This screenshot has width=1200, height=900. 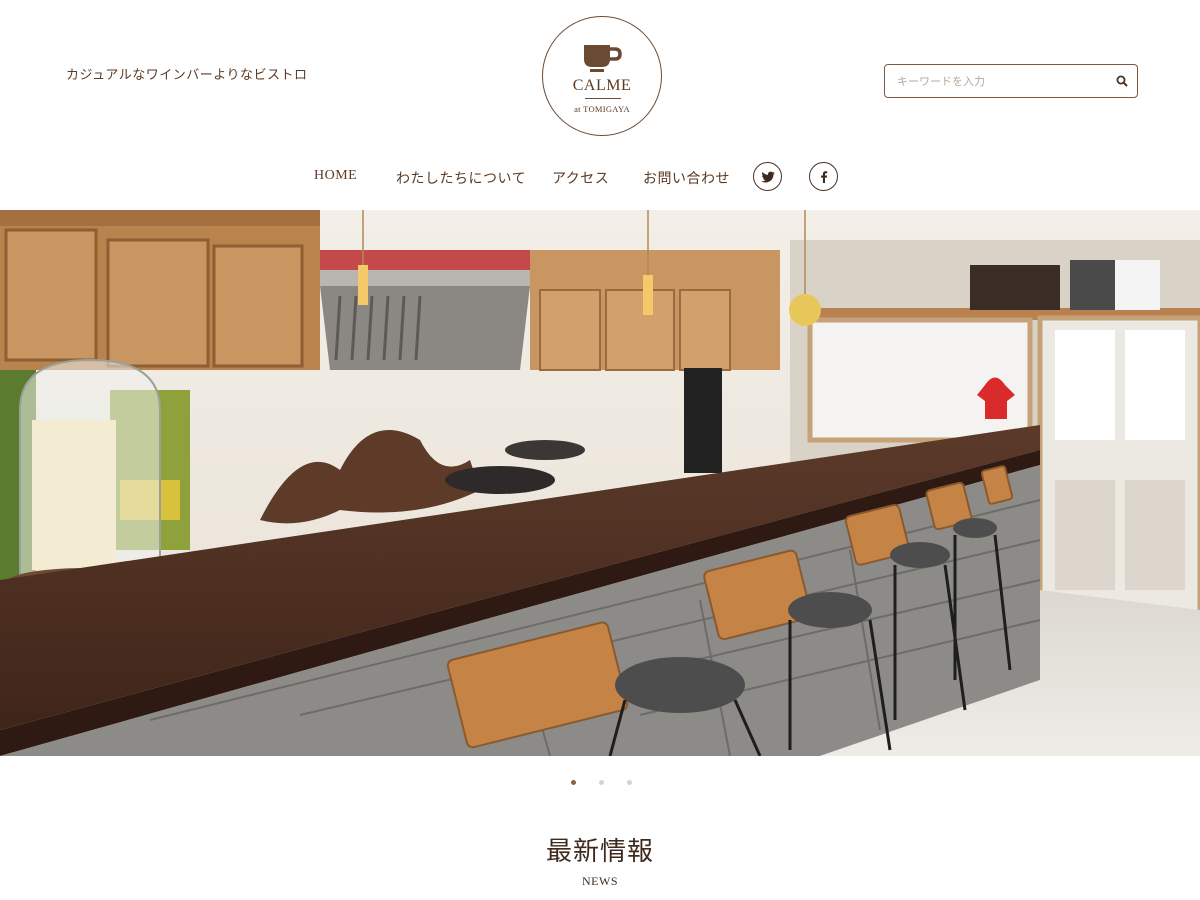 I want to click on slider-pagination, so click(x=600, y=783).